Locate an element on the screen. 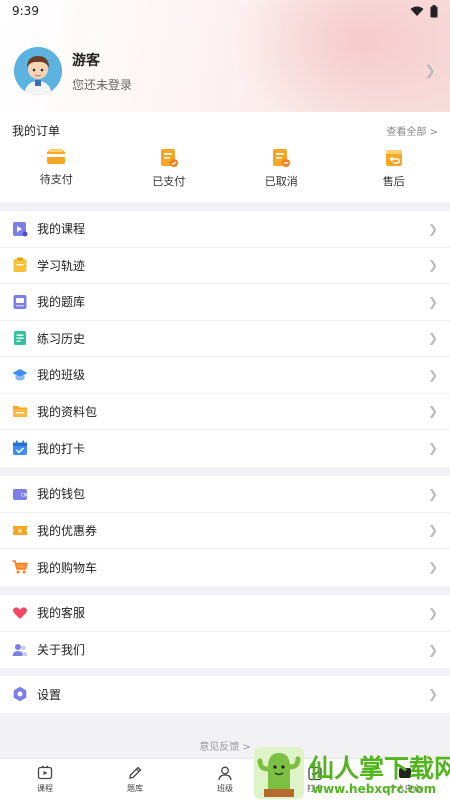  graduation-cap-icon is located at coordinates (20, 374).